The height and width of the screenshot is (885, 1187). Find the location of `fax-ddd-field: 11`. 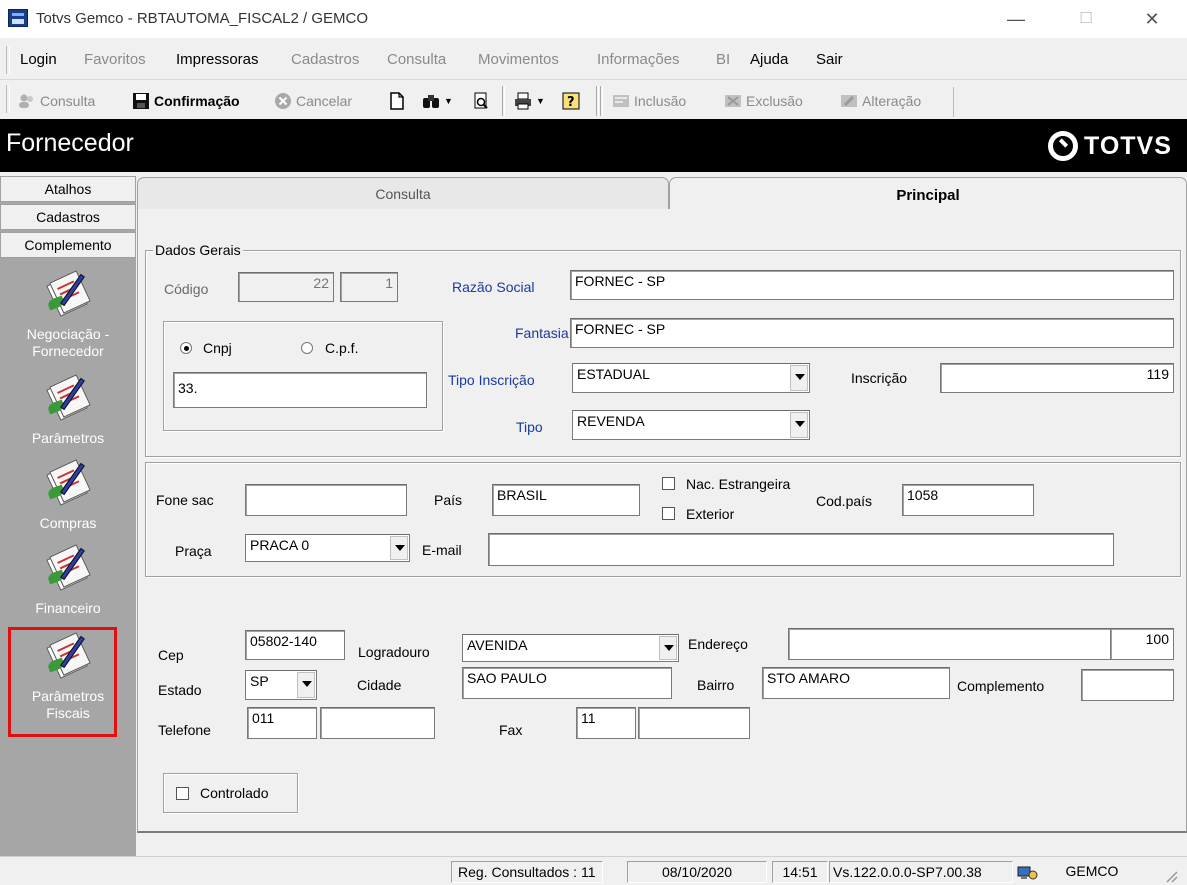

fax-ddd-field: 11 is located at coordinates (606, 723).